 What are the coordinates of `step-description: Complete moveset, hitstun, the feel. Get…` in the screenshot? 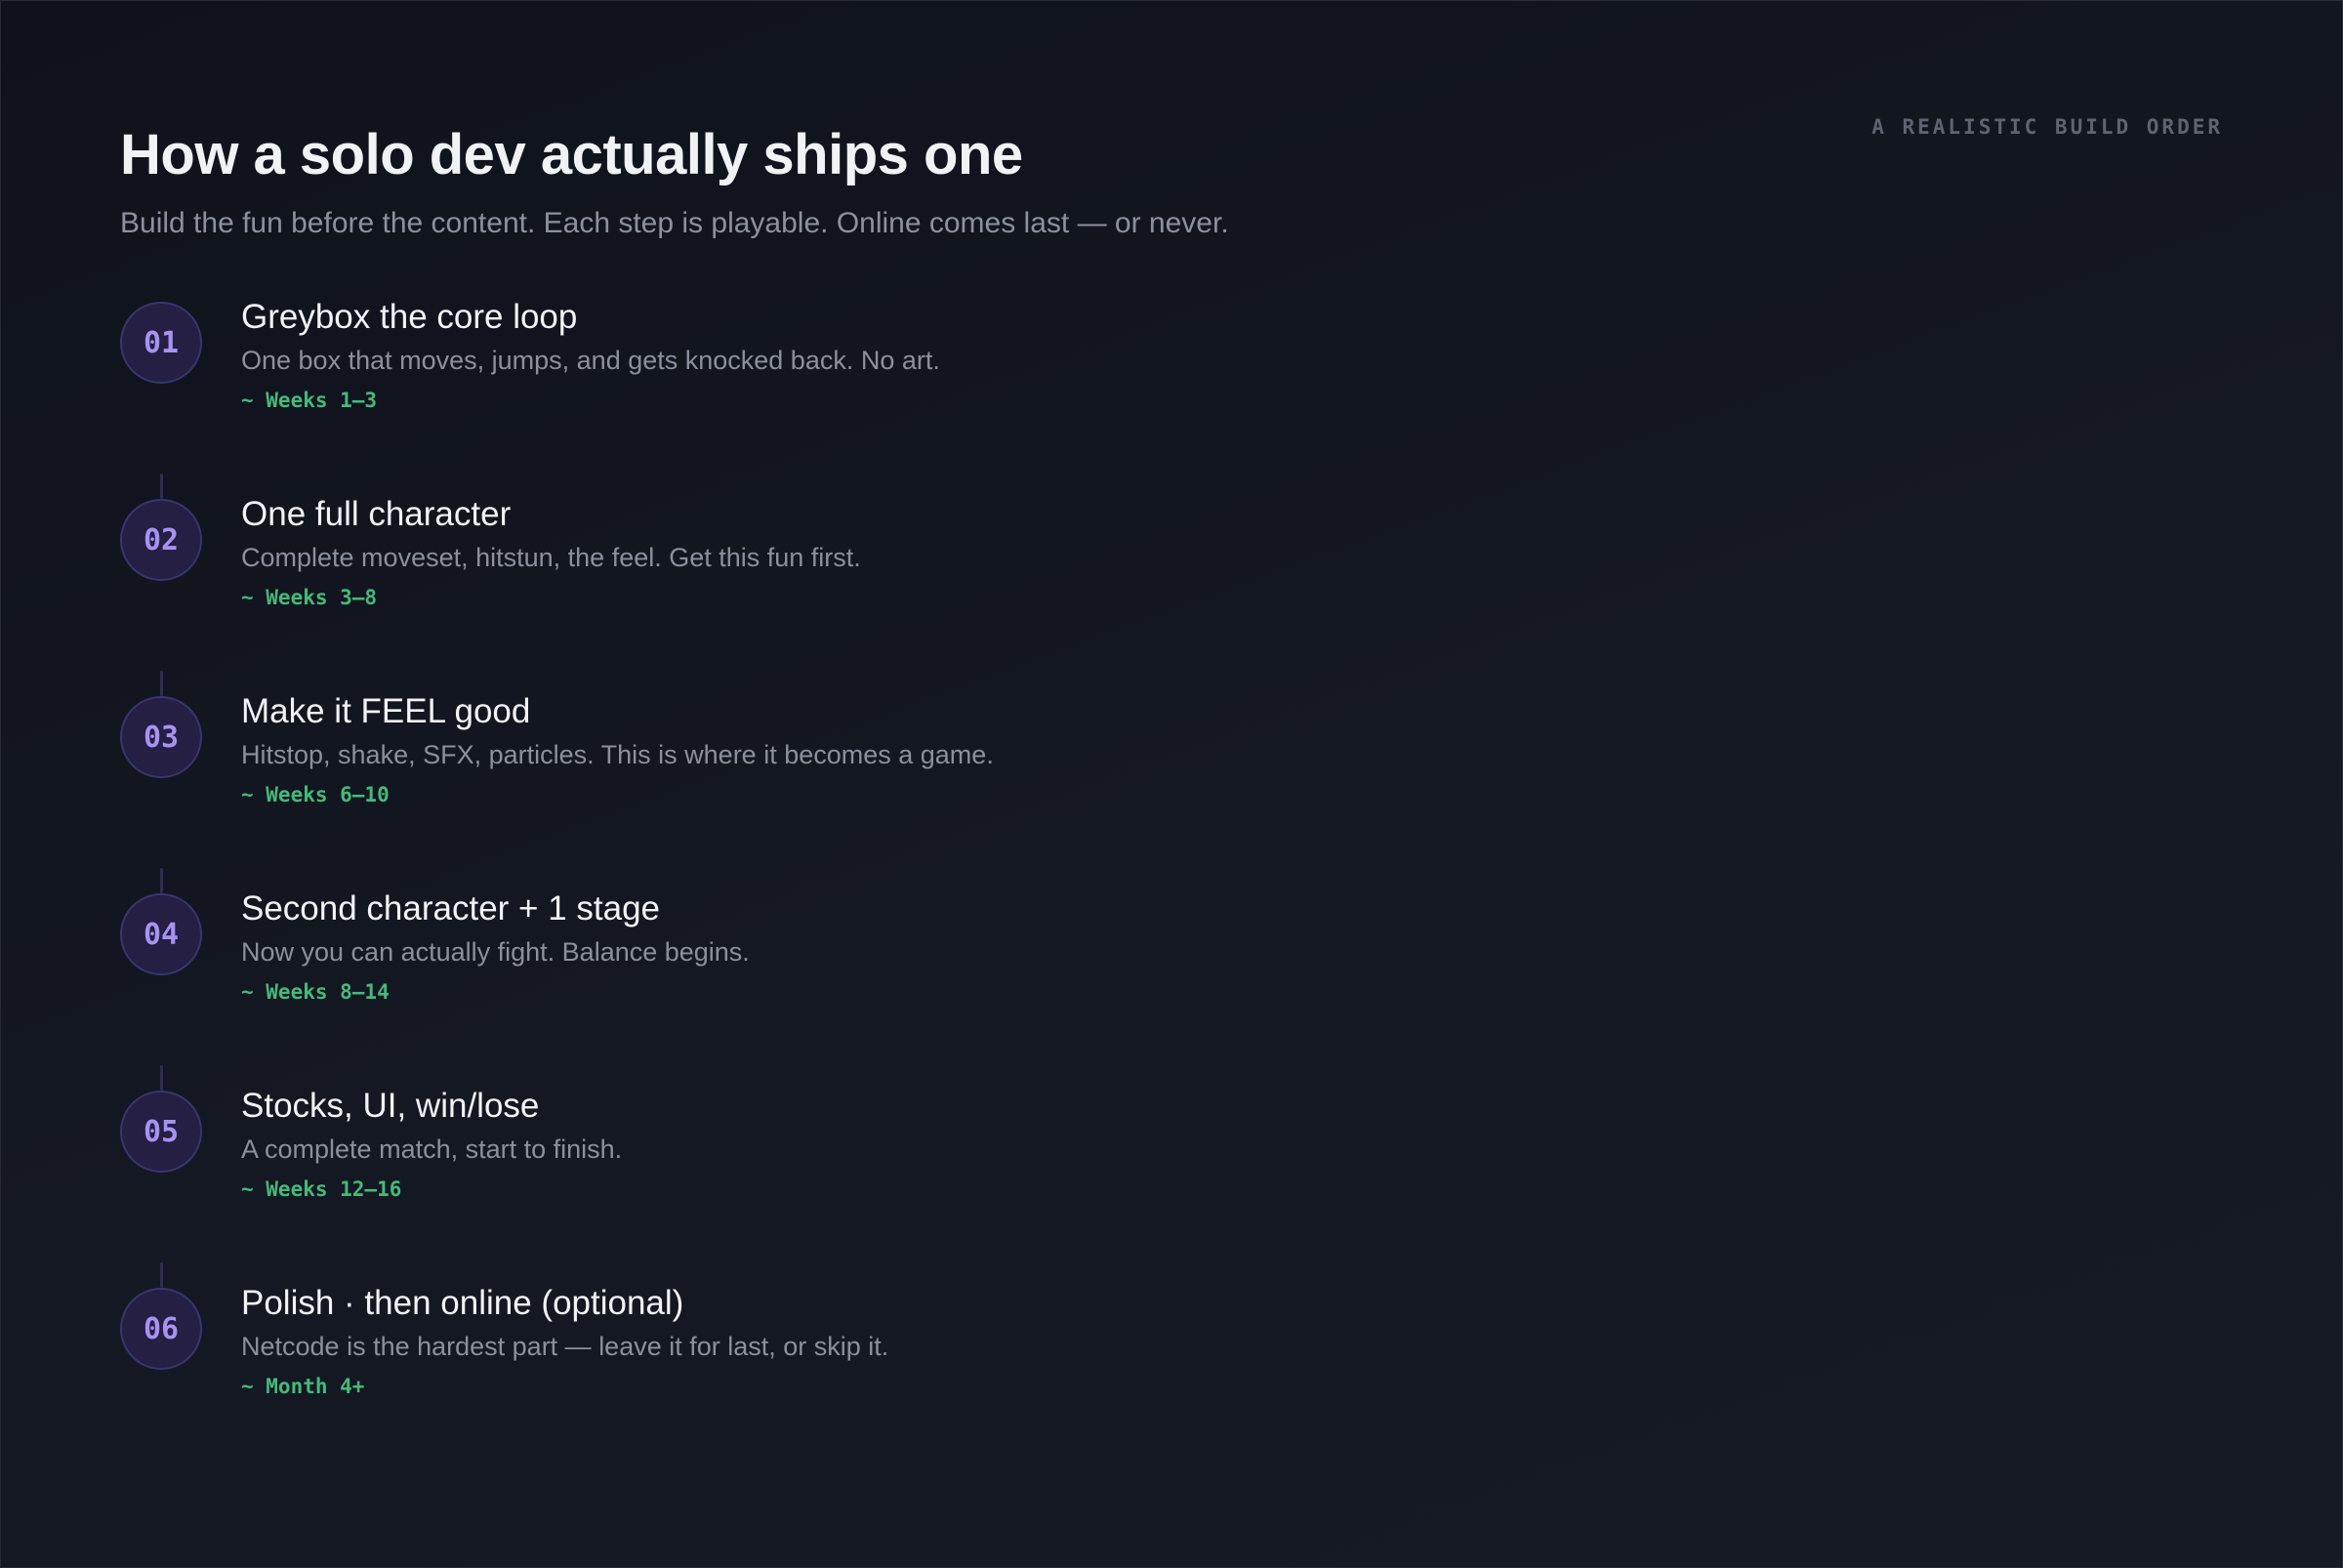 It's located at (551, 557).